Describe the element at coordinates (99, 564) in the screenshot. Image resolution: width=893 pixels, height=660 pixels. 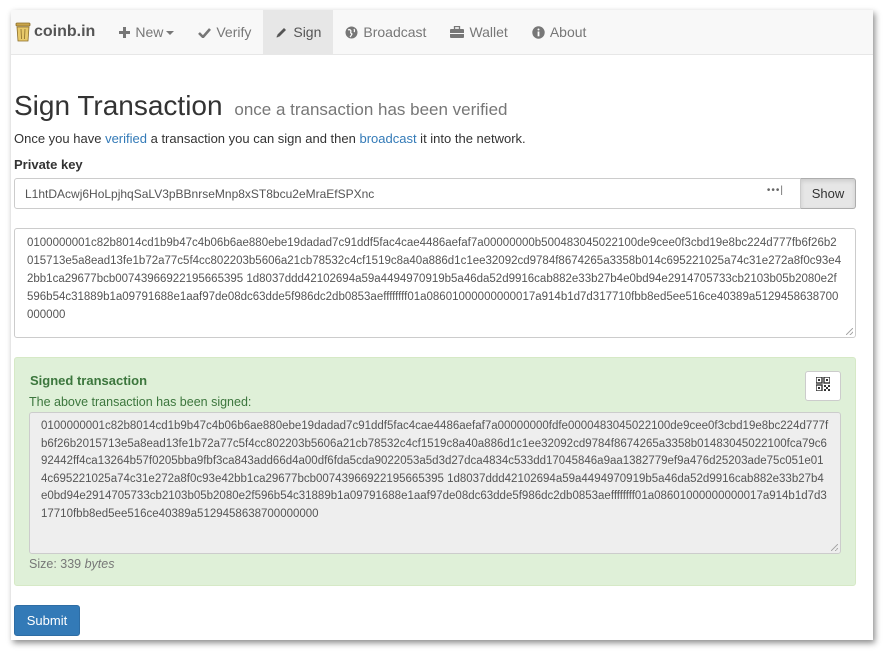
I see `size-unit: bytes` at that location.